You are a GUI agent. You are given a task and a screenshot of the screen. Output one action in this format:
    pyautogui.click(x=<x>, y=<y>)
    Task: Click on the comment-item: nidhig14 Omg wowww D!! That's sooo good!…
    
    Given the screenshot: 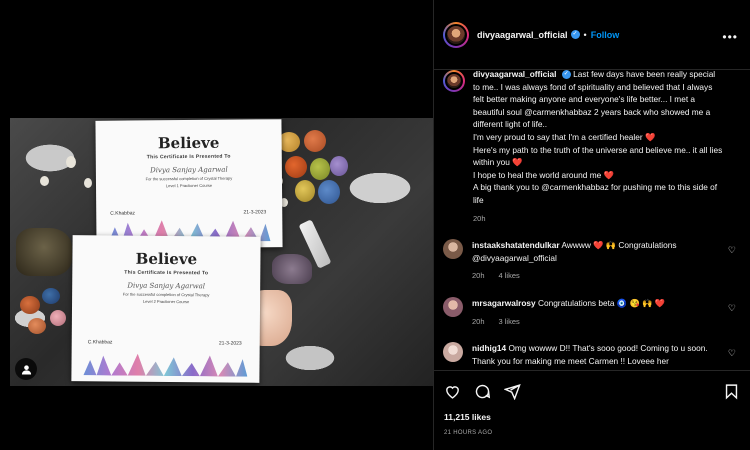 What is the action you would take?
    pyautogui.click(x=589, y=354)
    